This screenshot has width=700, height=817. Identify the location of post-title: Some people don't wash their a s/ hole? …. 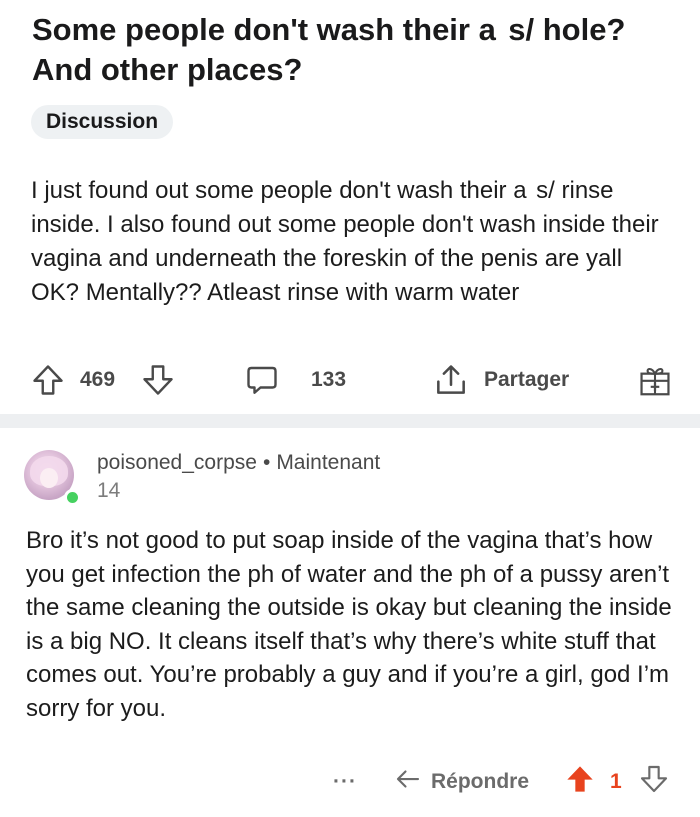
(342, 50).